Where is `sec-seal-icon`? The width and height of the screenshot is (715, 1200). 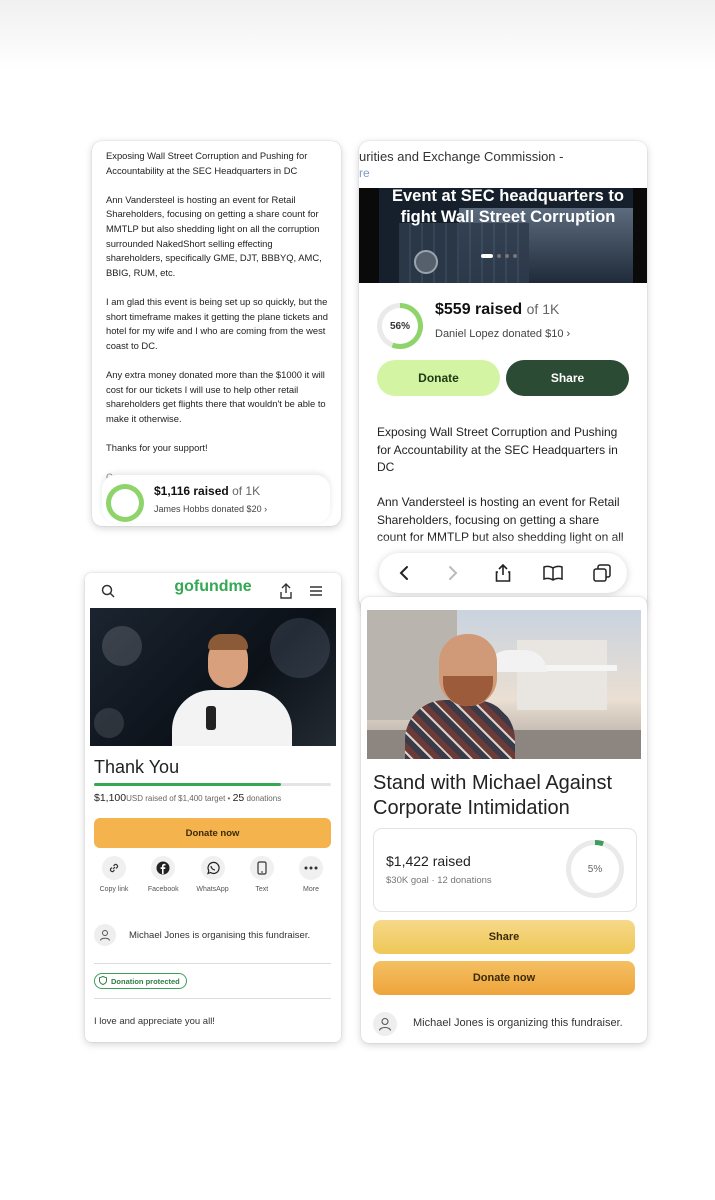 sec-seal-icon is located at coordinates (426, 262).